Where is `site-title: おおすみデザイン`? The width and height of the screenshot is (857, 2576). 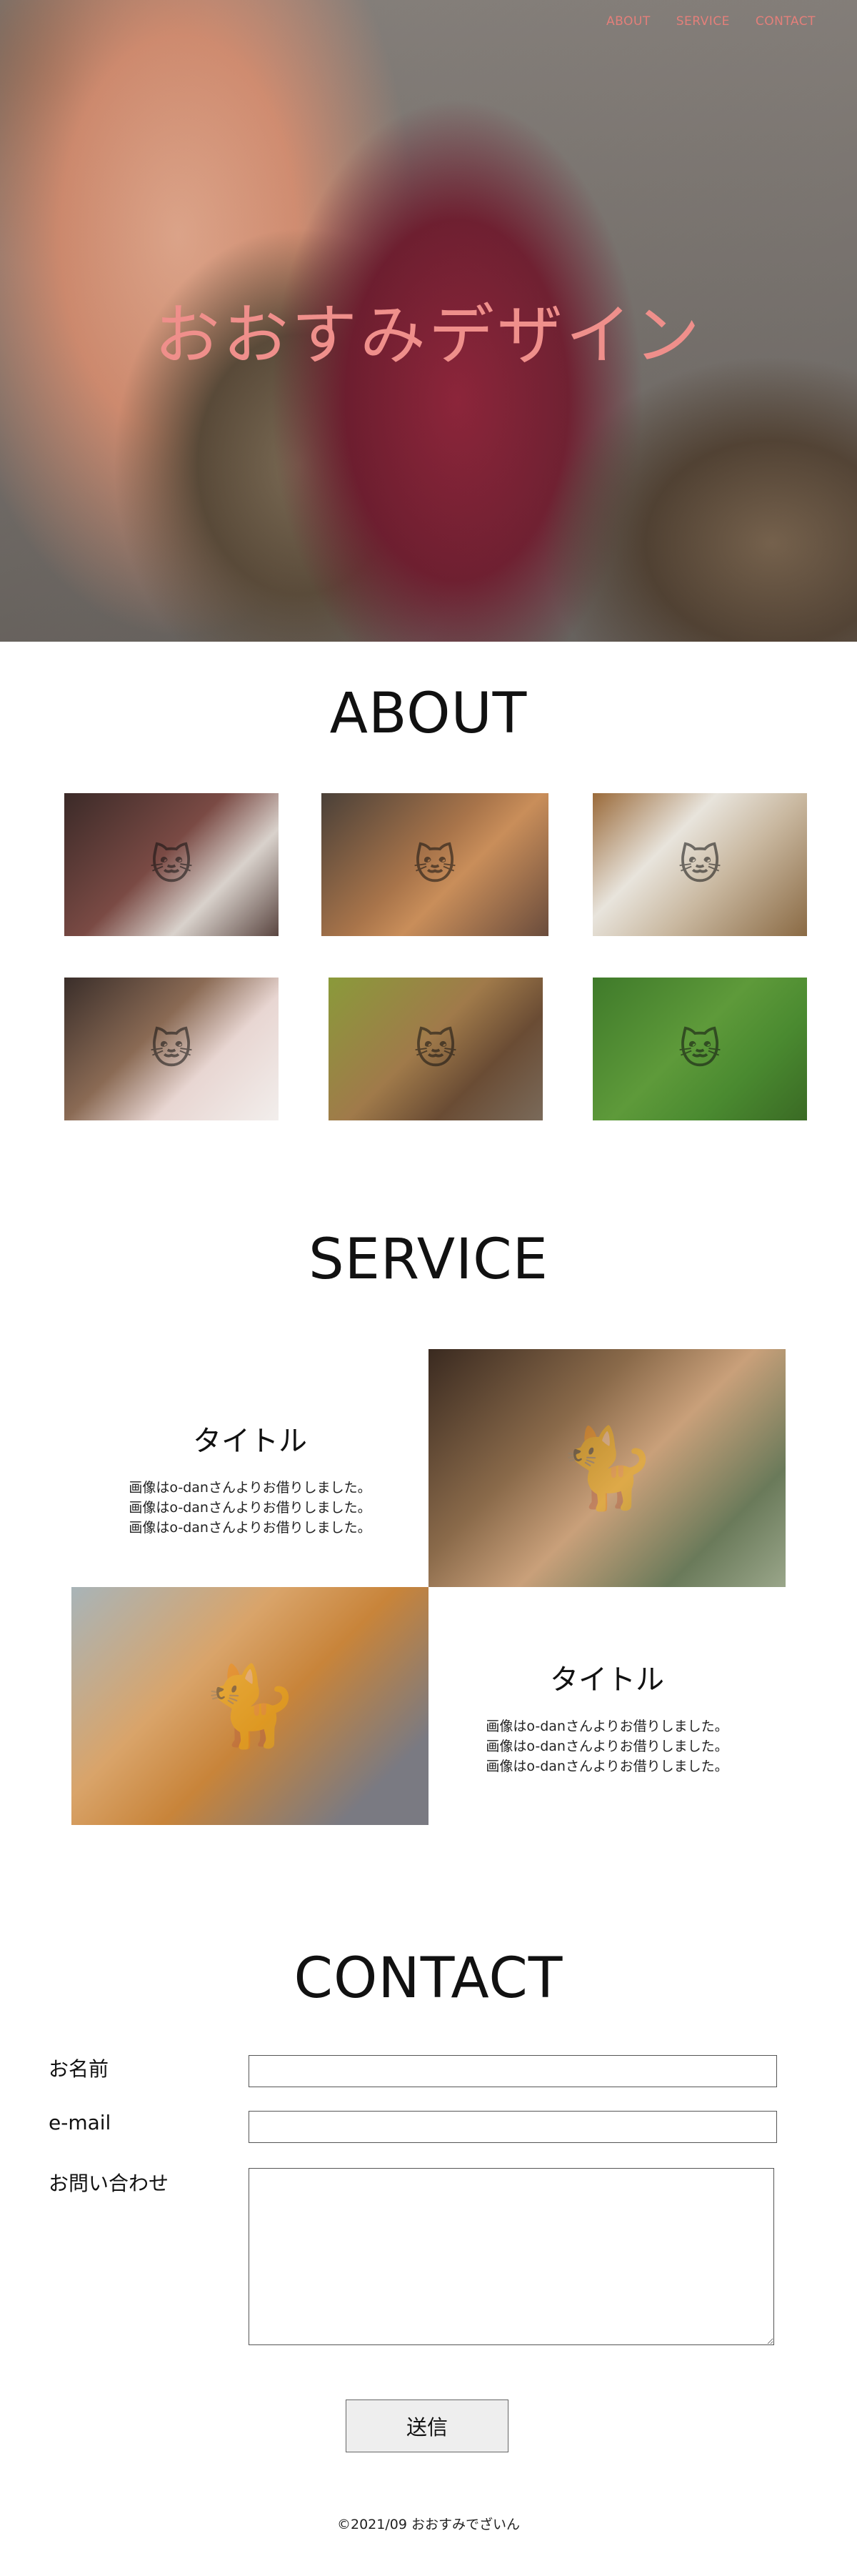 site-title: おおすみデザイン is located at coordinates (428, 335).